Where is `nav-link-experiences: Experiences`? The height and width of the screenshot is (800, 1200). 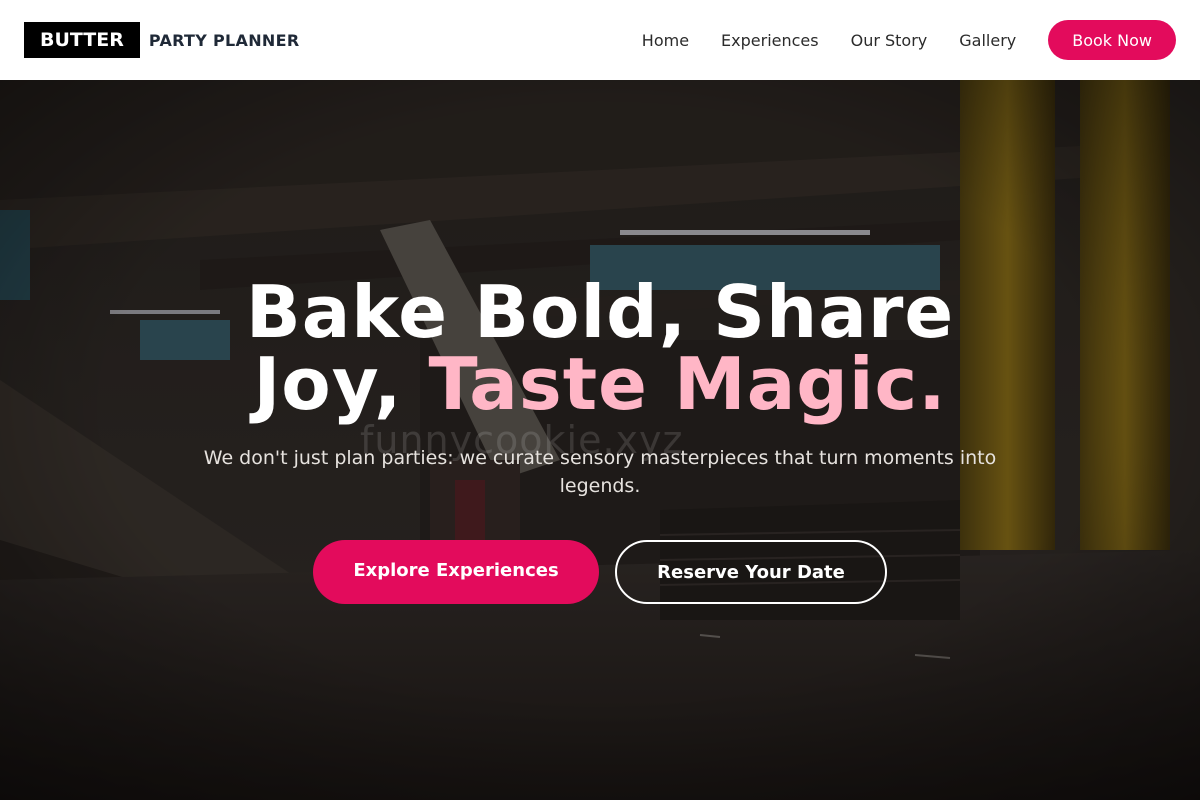 nav-link-experiences: Experiences is located at coordinates (770, 40).